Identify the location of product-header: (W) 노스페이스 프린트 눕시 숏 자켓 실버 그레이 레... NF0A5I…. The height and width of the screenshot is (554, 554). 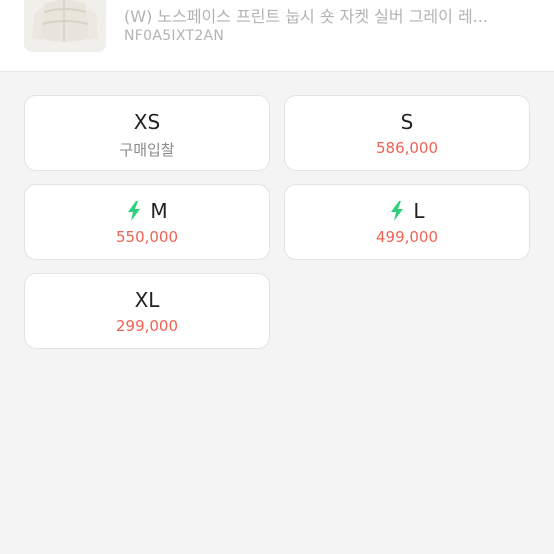
(277, 36).